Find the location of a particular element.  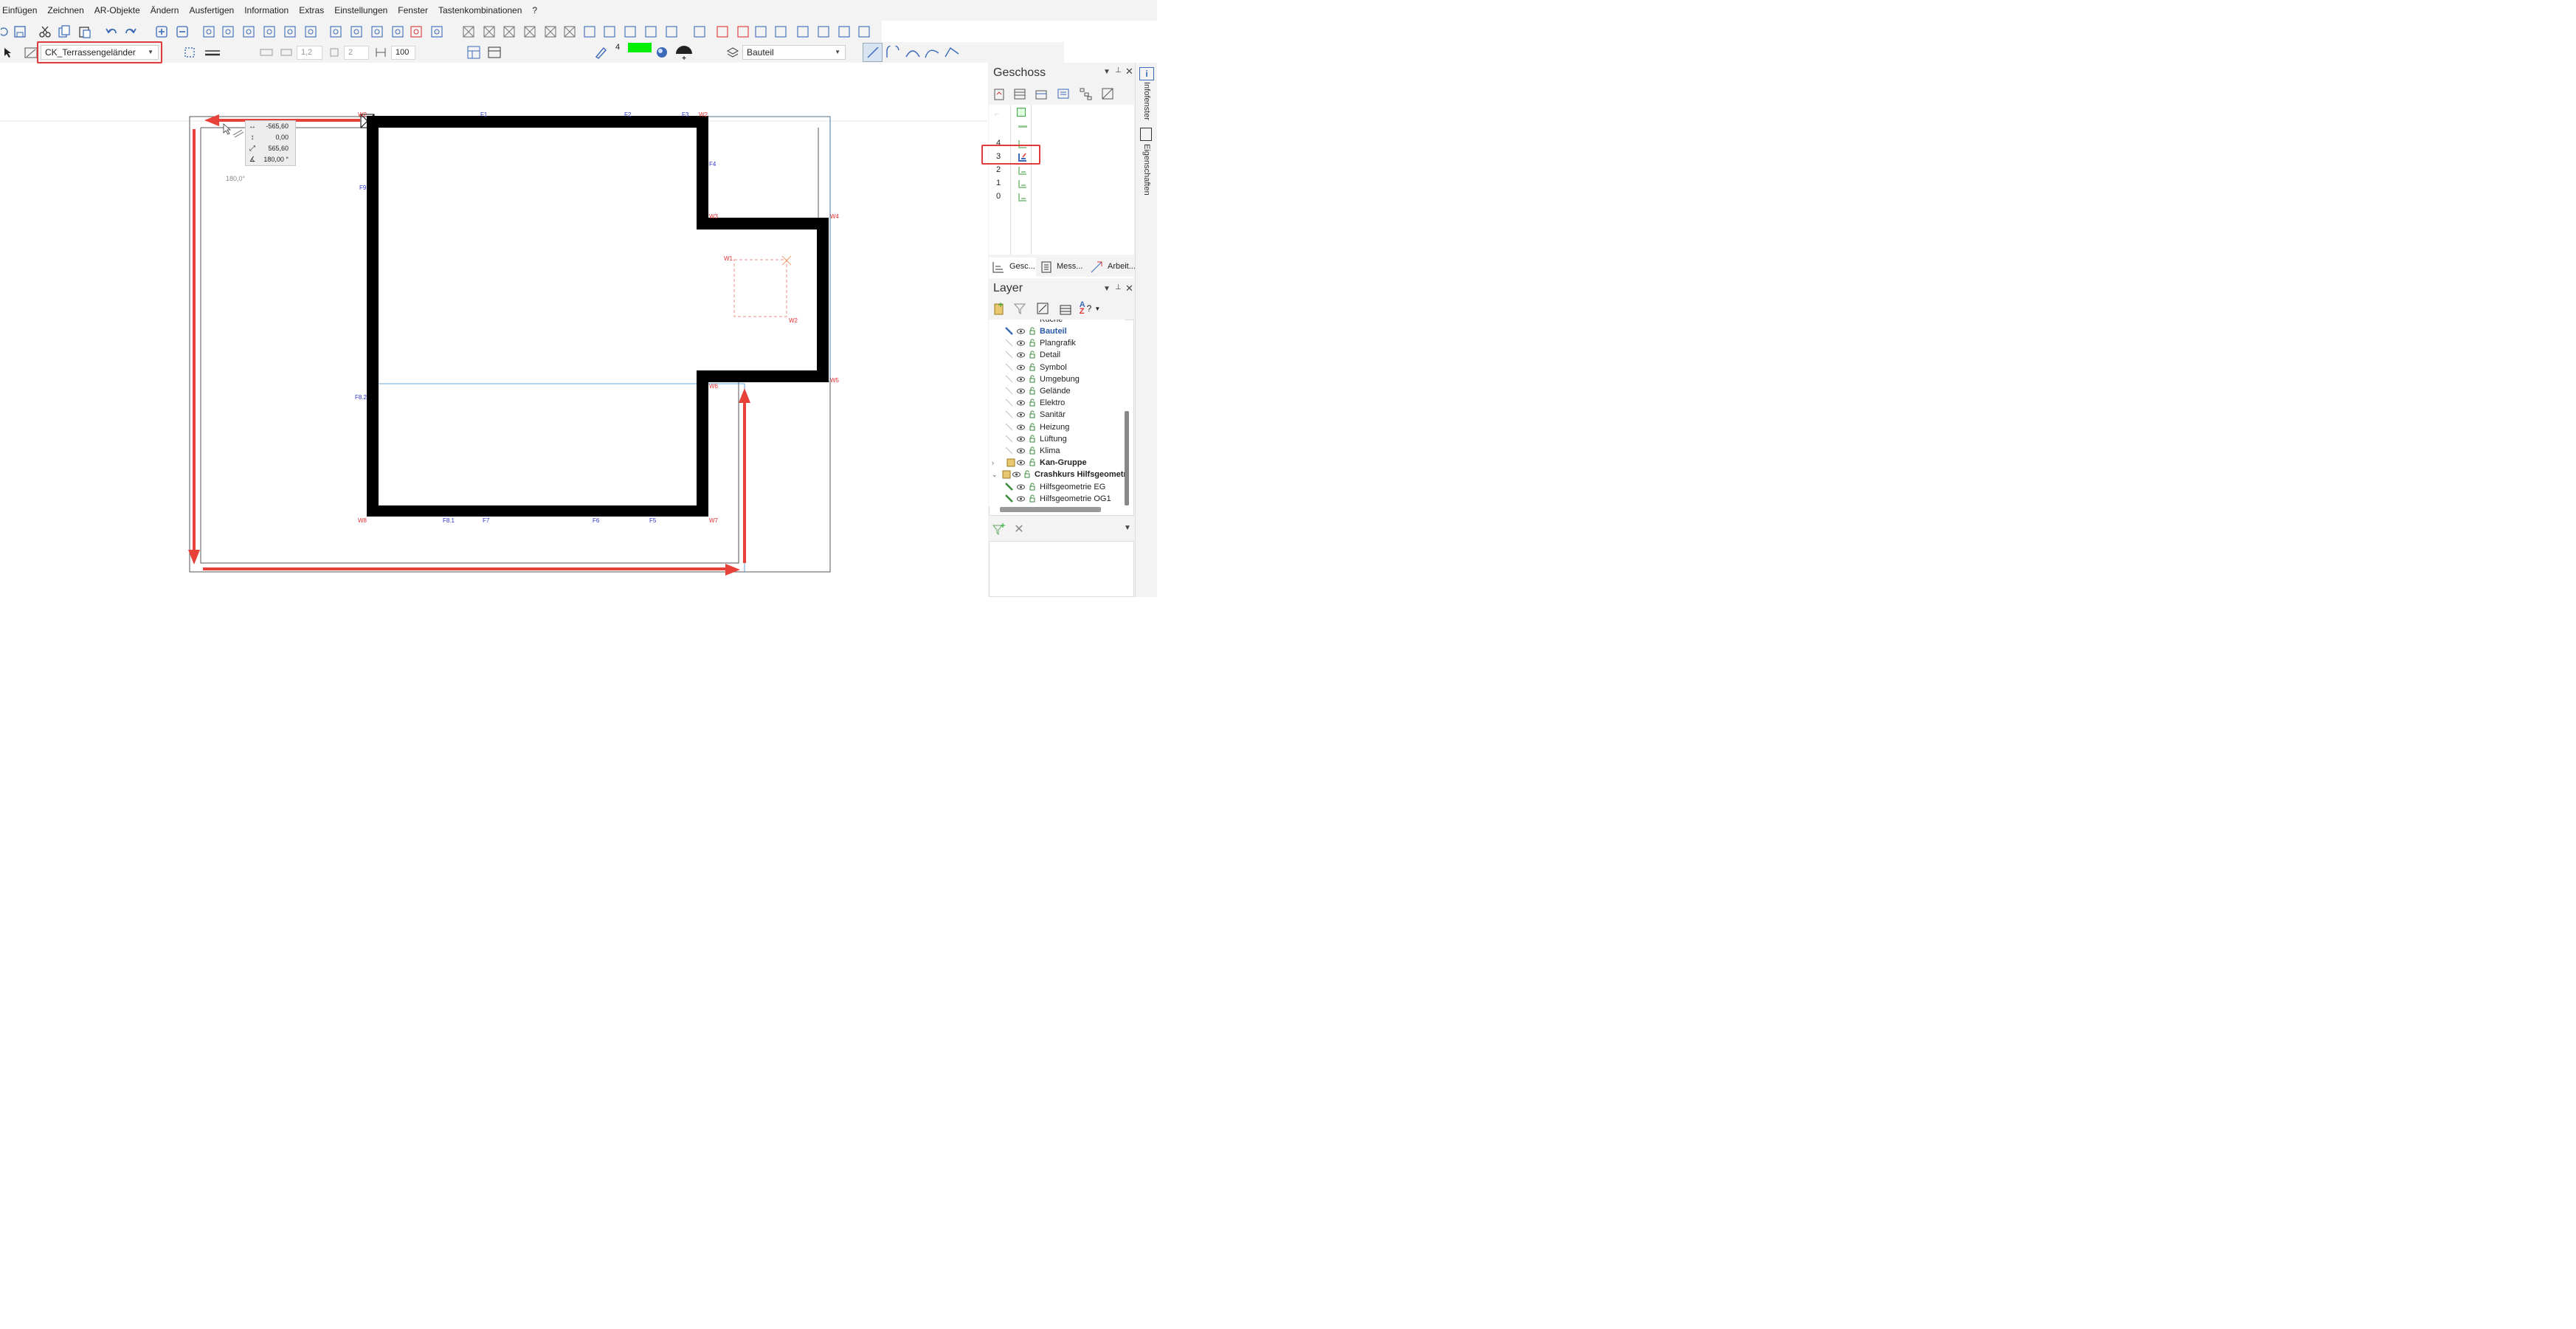

cut-icon is located at coordinates (45, 32).